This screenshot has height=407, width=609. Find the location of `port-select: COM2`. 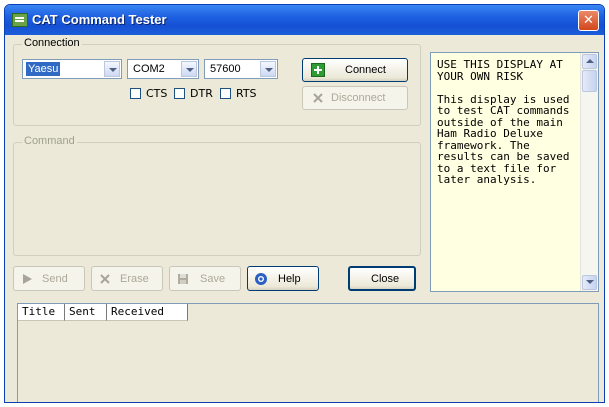

port-select: COM2 is located at coordinates (163, 69).